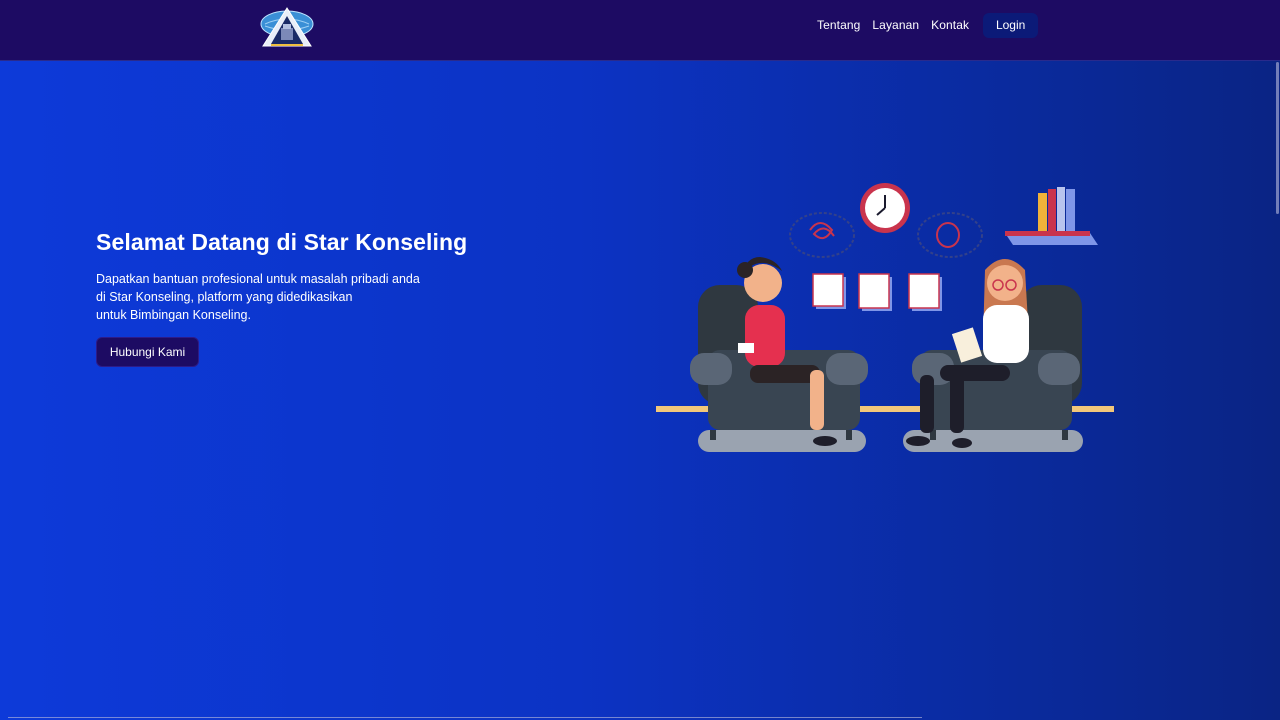 This screenshot has height=720, width=1280. What do you see at coordinates (287, 27) in the screenshot?
I see `logo-icon` at bounding box center [287, 27].